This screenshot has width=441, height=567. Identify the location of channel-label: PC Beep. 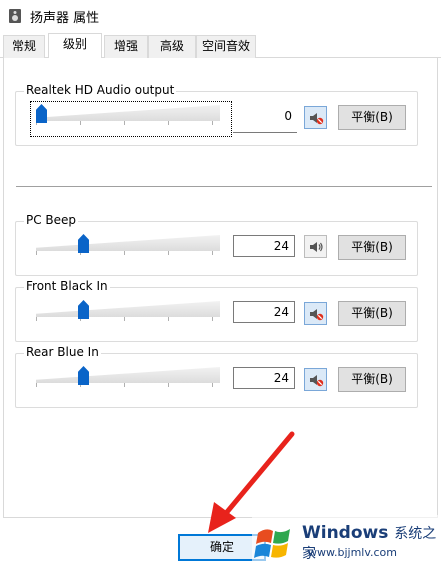
(51, 220).